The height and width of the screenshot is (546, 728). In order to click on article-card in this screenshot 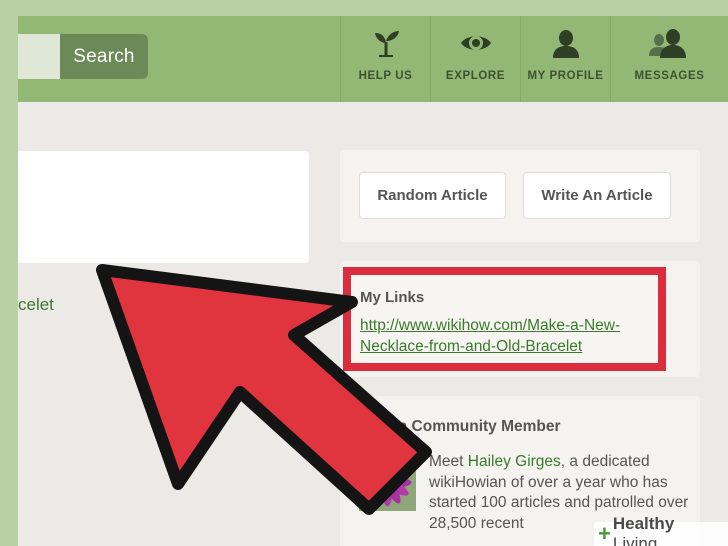, I will do `click(163, 207)`.